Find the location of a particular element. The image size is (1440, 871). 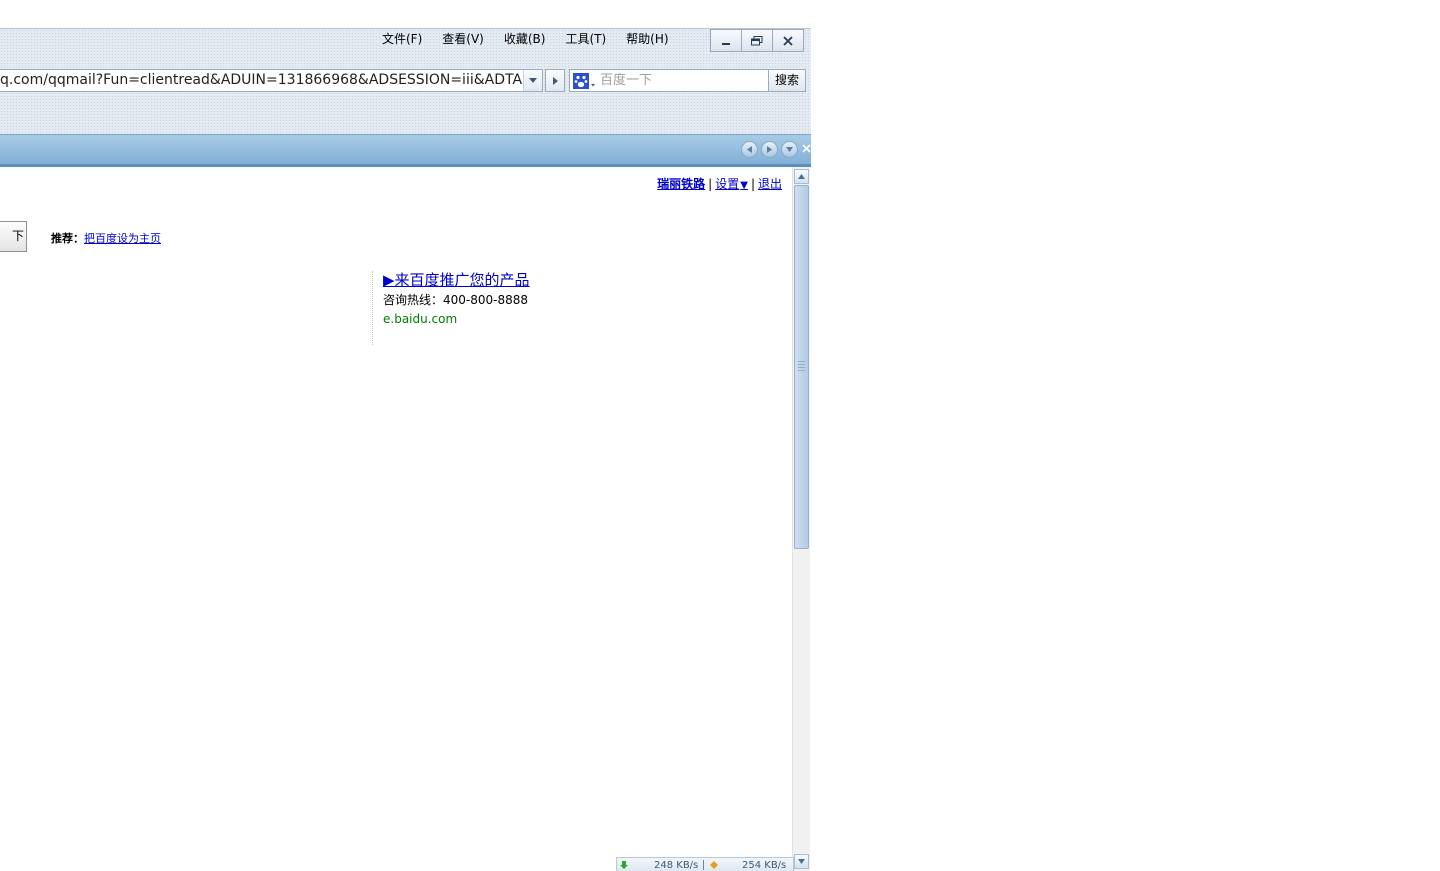

tab-list-button is located at coordinates (789, 149).